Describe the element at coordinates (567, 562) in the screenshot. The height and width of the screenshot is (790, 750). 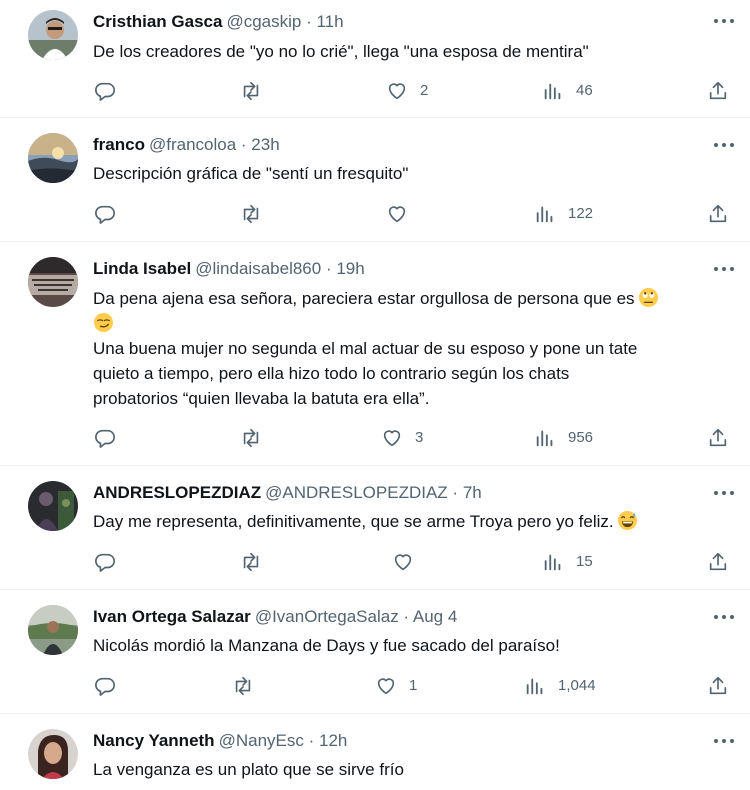
I see `views-button: 15` at that location.